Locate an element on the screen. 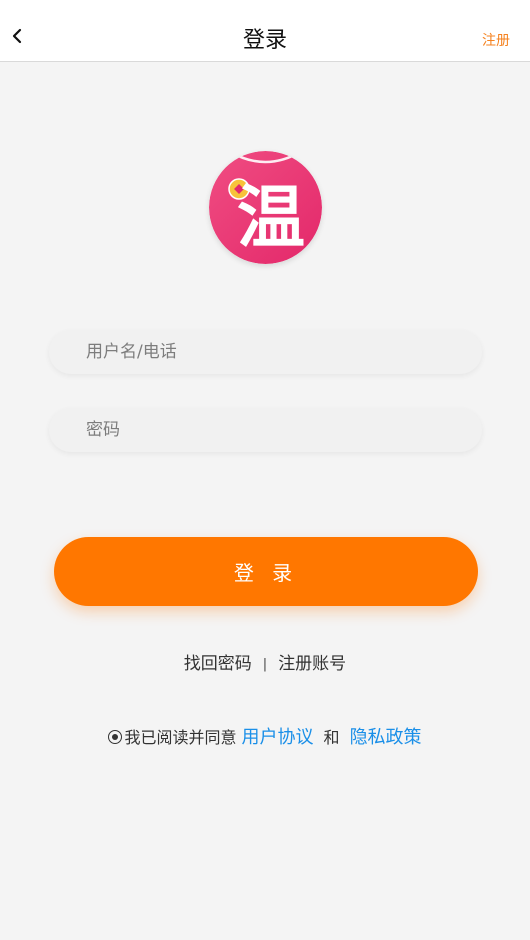 This screenshot has height=940, width=530. app-logo: 温 is located at coordinates (265, 207).